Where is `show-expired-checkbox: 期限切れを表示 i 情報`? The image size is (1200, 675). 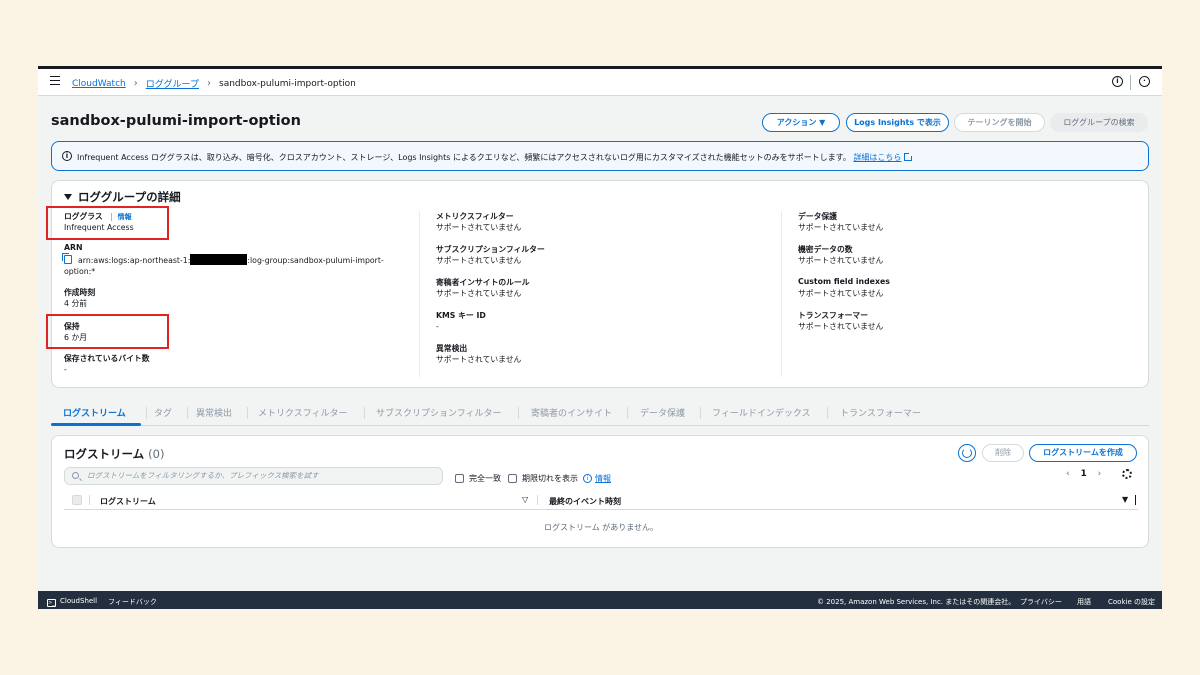
show-expired-checkbox: 期限切れを表示 i 情報 is located at coordinates (559, 478).